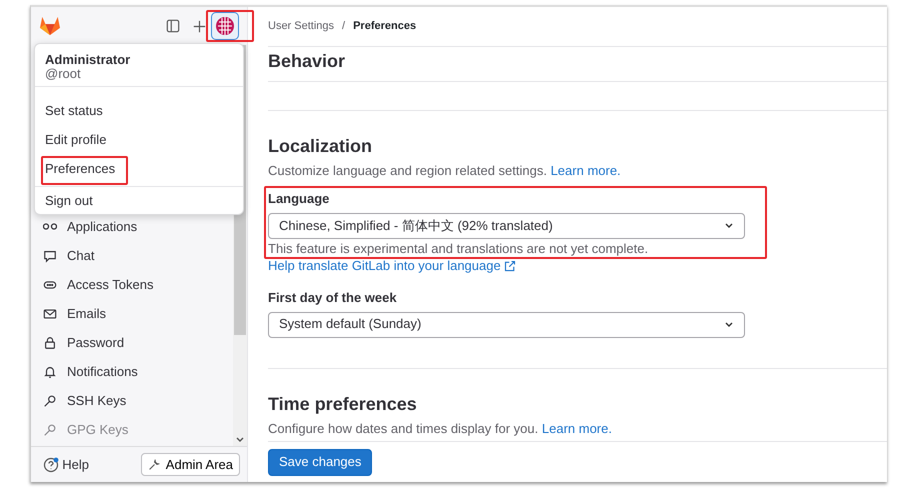 This screenshot has height=491, width=923. I want to click on sidebar-item: Access Tokens, so click(135, 284).